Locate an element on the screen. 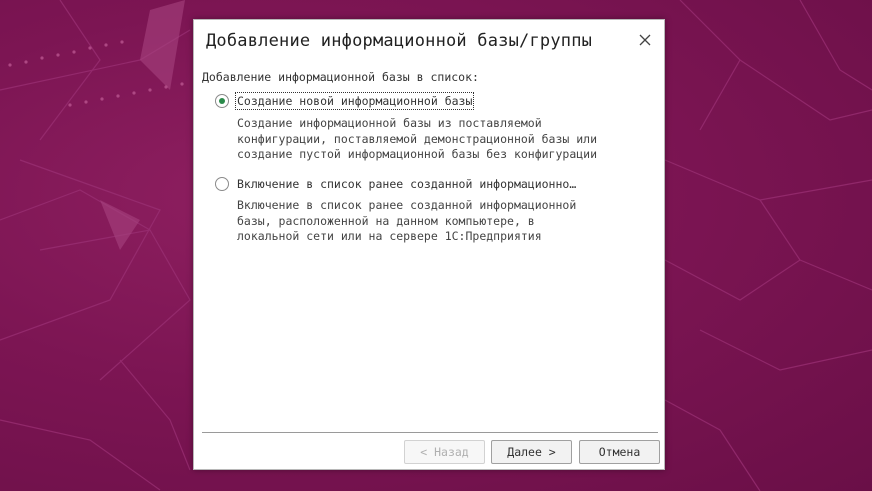 This screenshot has height=491, width=872. dialog-title: Добавление информационной базы/группы is located at coordinates (399, 41).